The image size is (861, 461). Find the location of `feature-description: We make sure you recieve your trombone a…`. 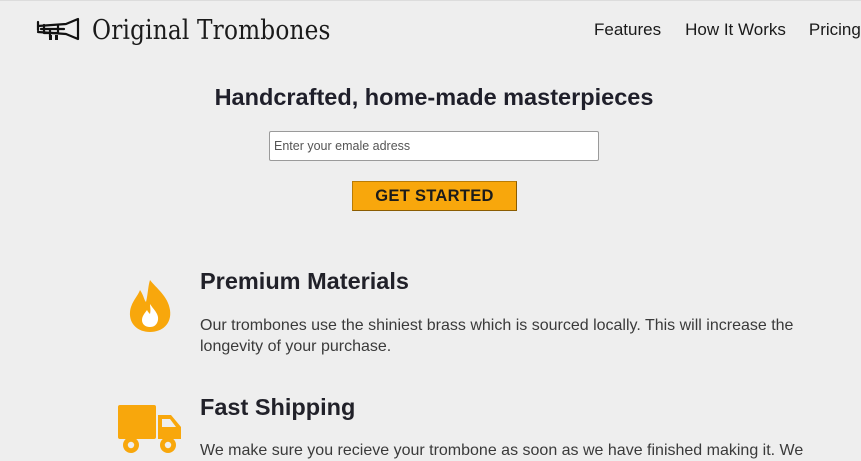

feature-description: We make sure you recieve your trombone a… is located at coordinates (502, 450).